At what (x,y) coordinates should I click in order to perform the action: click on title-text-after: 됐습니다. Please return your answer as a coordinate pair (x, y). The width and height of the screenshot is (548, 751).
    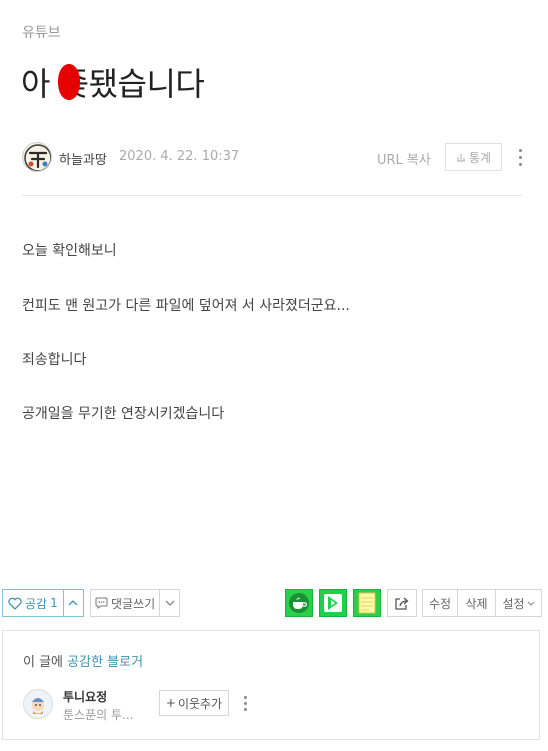
    Looking at the image, I should click on (146, 84).